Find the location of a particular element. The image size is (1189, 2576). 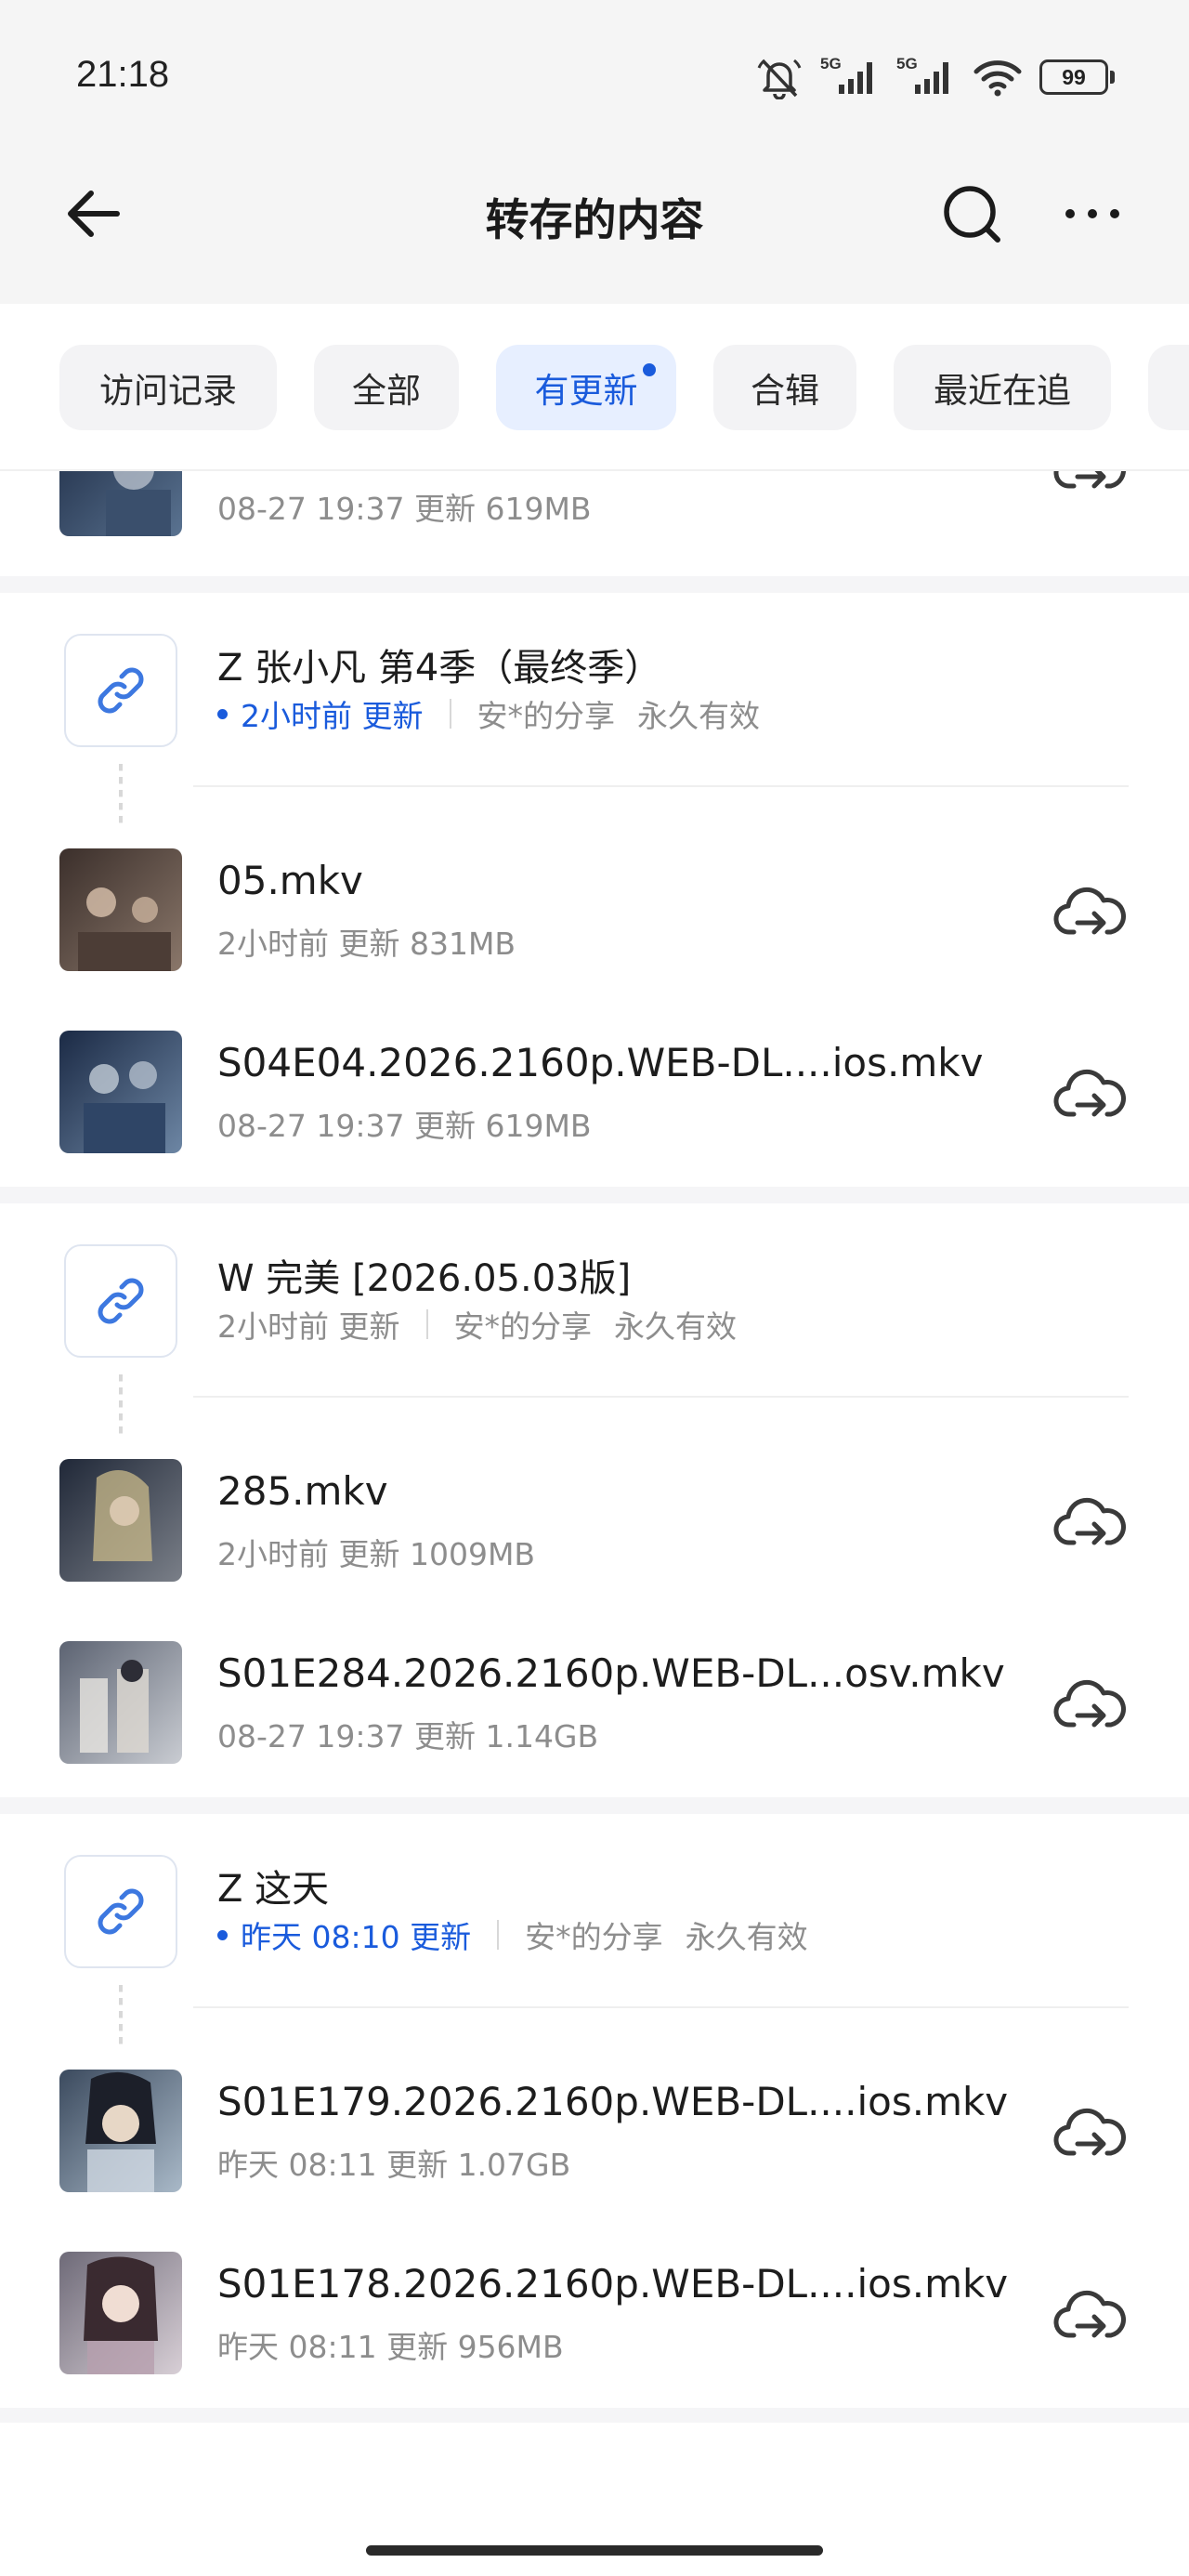

list-item: 05.mkv 2小时前 更新 831MB is located at coordinates (594, 918).